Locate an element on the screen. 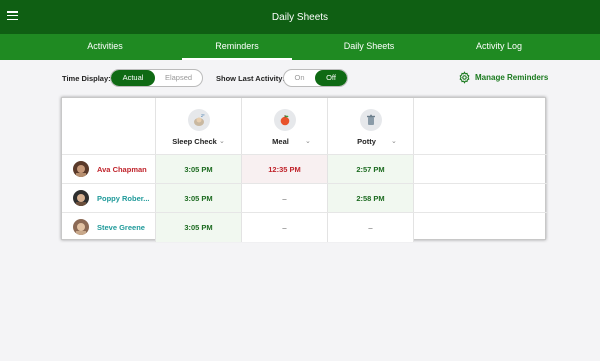  svg-text: z is located at coordinates (204, 115).